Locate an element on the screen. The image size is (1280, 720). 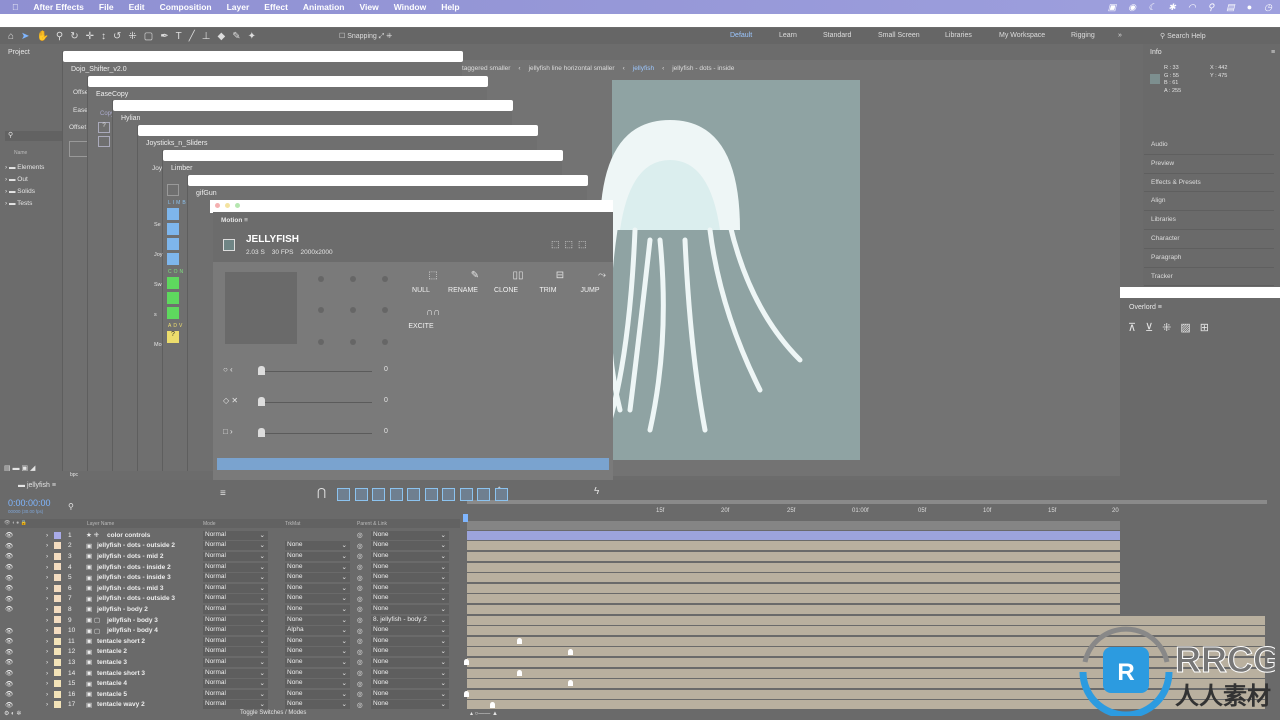
work-area-bar is located at coordinates (793, 525).